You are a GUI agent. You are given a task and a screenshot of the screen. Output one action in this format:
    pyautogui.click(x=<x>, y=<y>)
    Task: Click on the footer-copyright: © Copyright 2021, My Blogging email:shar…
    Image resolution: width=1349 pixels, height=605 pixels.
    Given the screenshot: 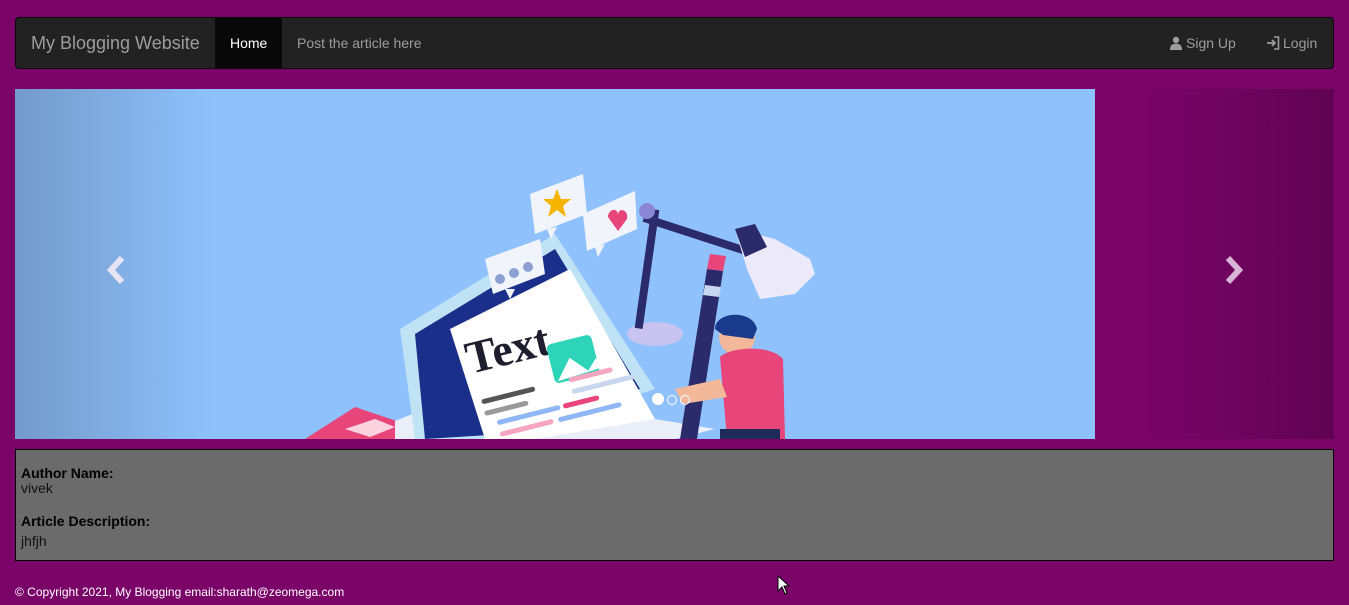 What is the action you would take?
    pyautogui.click(x=180, y=592)
    